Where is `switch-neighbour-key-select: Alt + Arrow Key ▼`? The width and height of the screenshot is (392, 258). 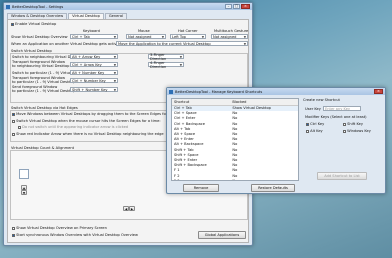
switch-neighbour-key-select: Alt + Arrow Key ▼ is located at coordinates (94, 56).